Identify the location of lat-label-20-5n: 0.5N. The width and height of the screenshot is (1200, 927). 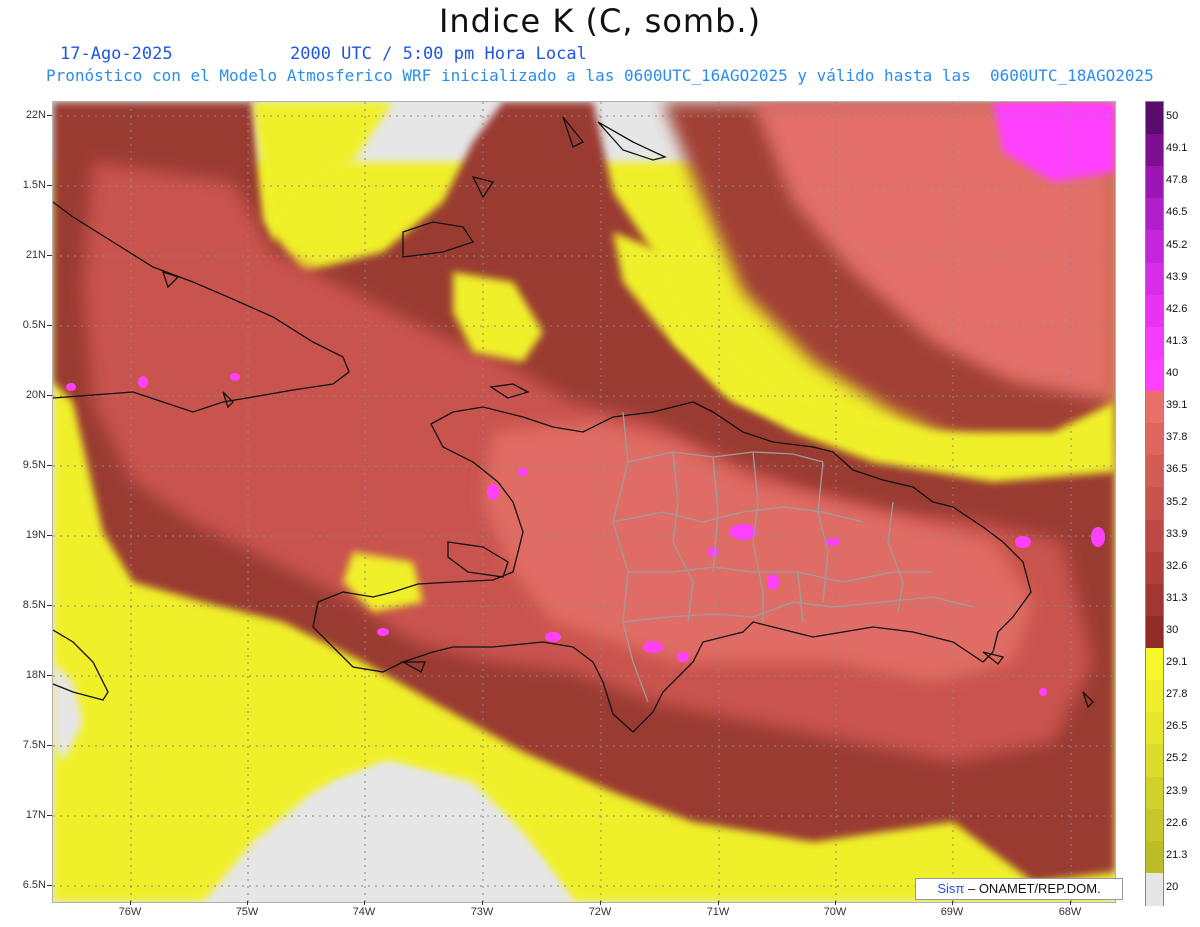
(34, 325).